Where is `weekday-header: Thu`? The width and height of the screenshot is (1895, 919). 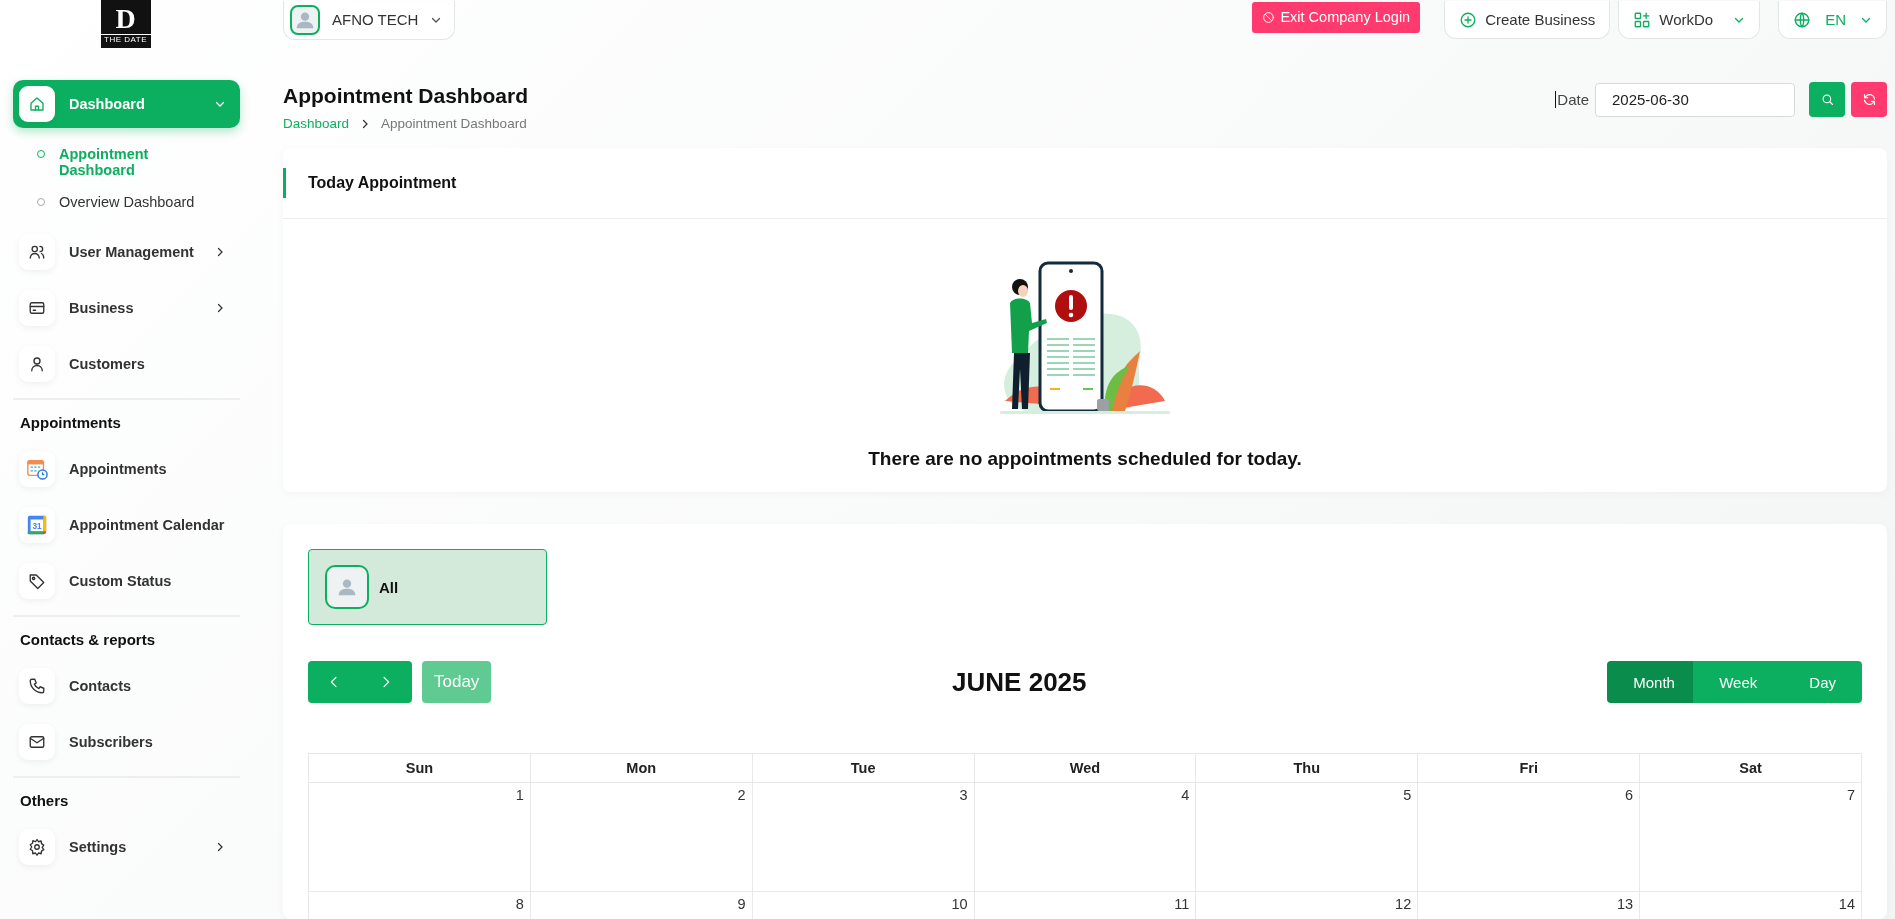
weekday-header: Thu is located at coordinates (1306, 768).